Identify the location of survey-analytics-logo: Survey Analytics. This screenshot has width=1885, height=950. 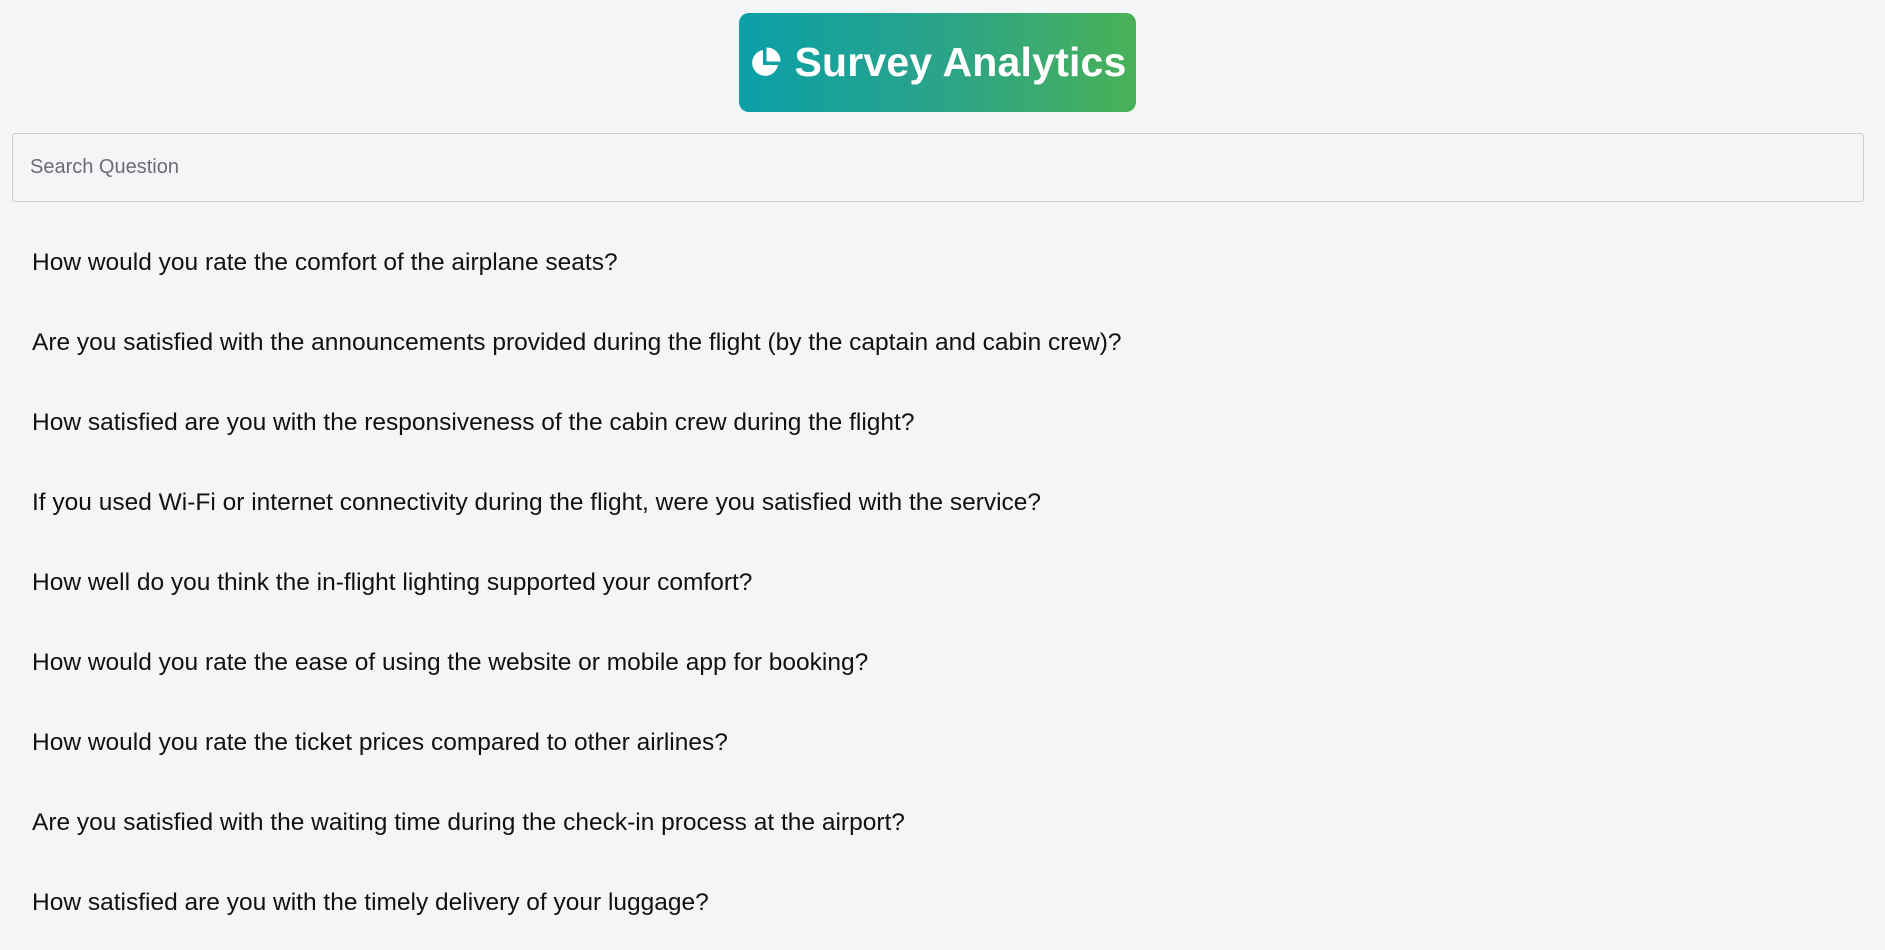
(937, 62).